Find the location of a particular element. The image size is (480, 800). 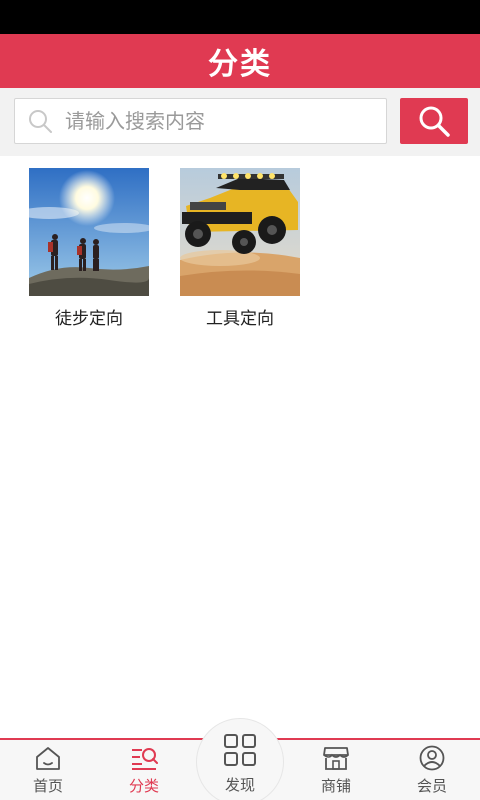

grid-icon is located at coordinates (240, 750).